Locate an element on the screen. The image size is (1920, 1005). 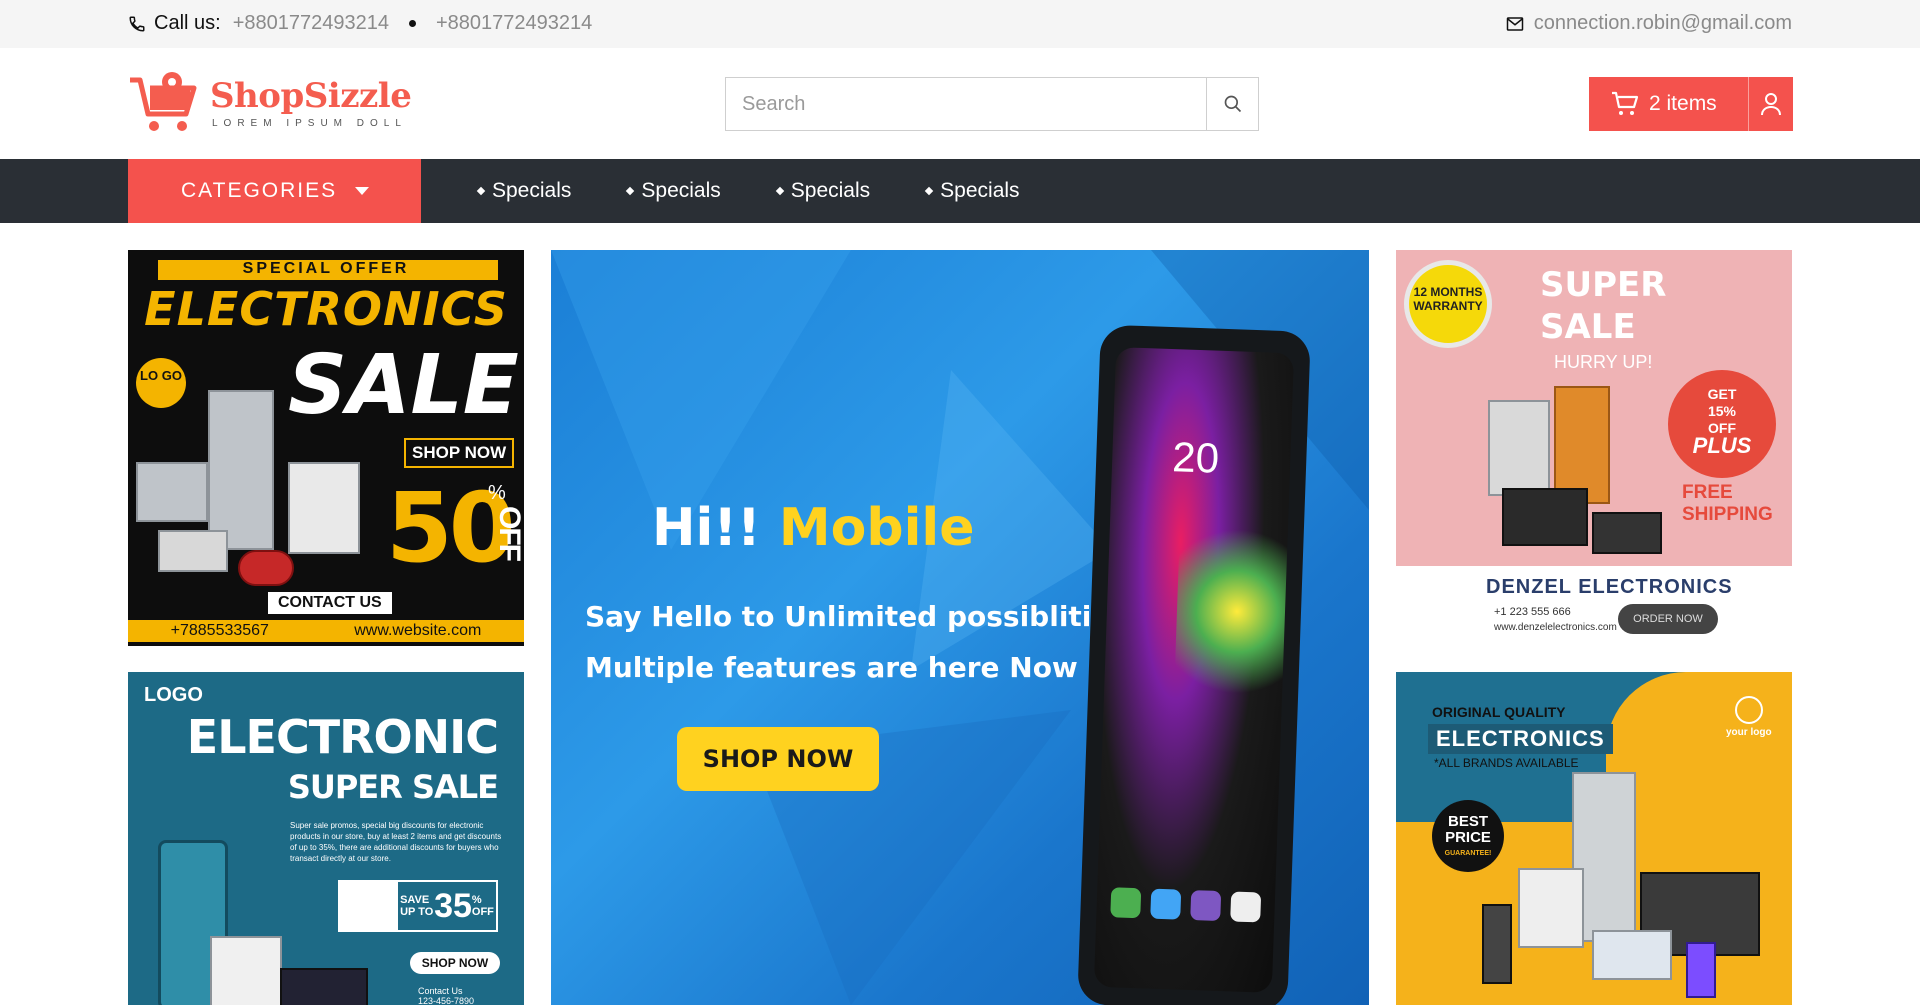
hero-title-hi: Hi!! is located at coordinates (706, 528).